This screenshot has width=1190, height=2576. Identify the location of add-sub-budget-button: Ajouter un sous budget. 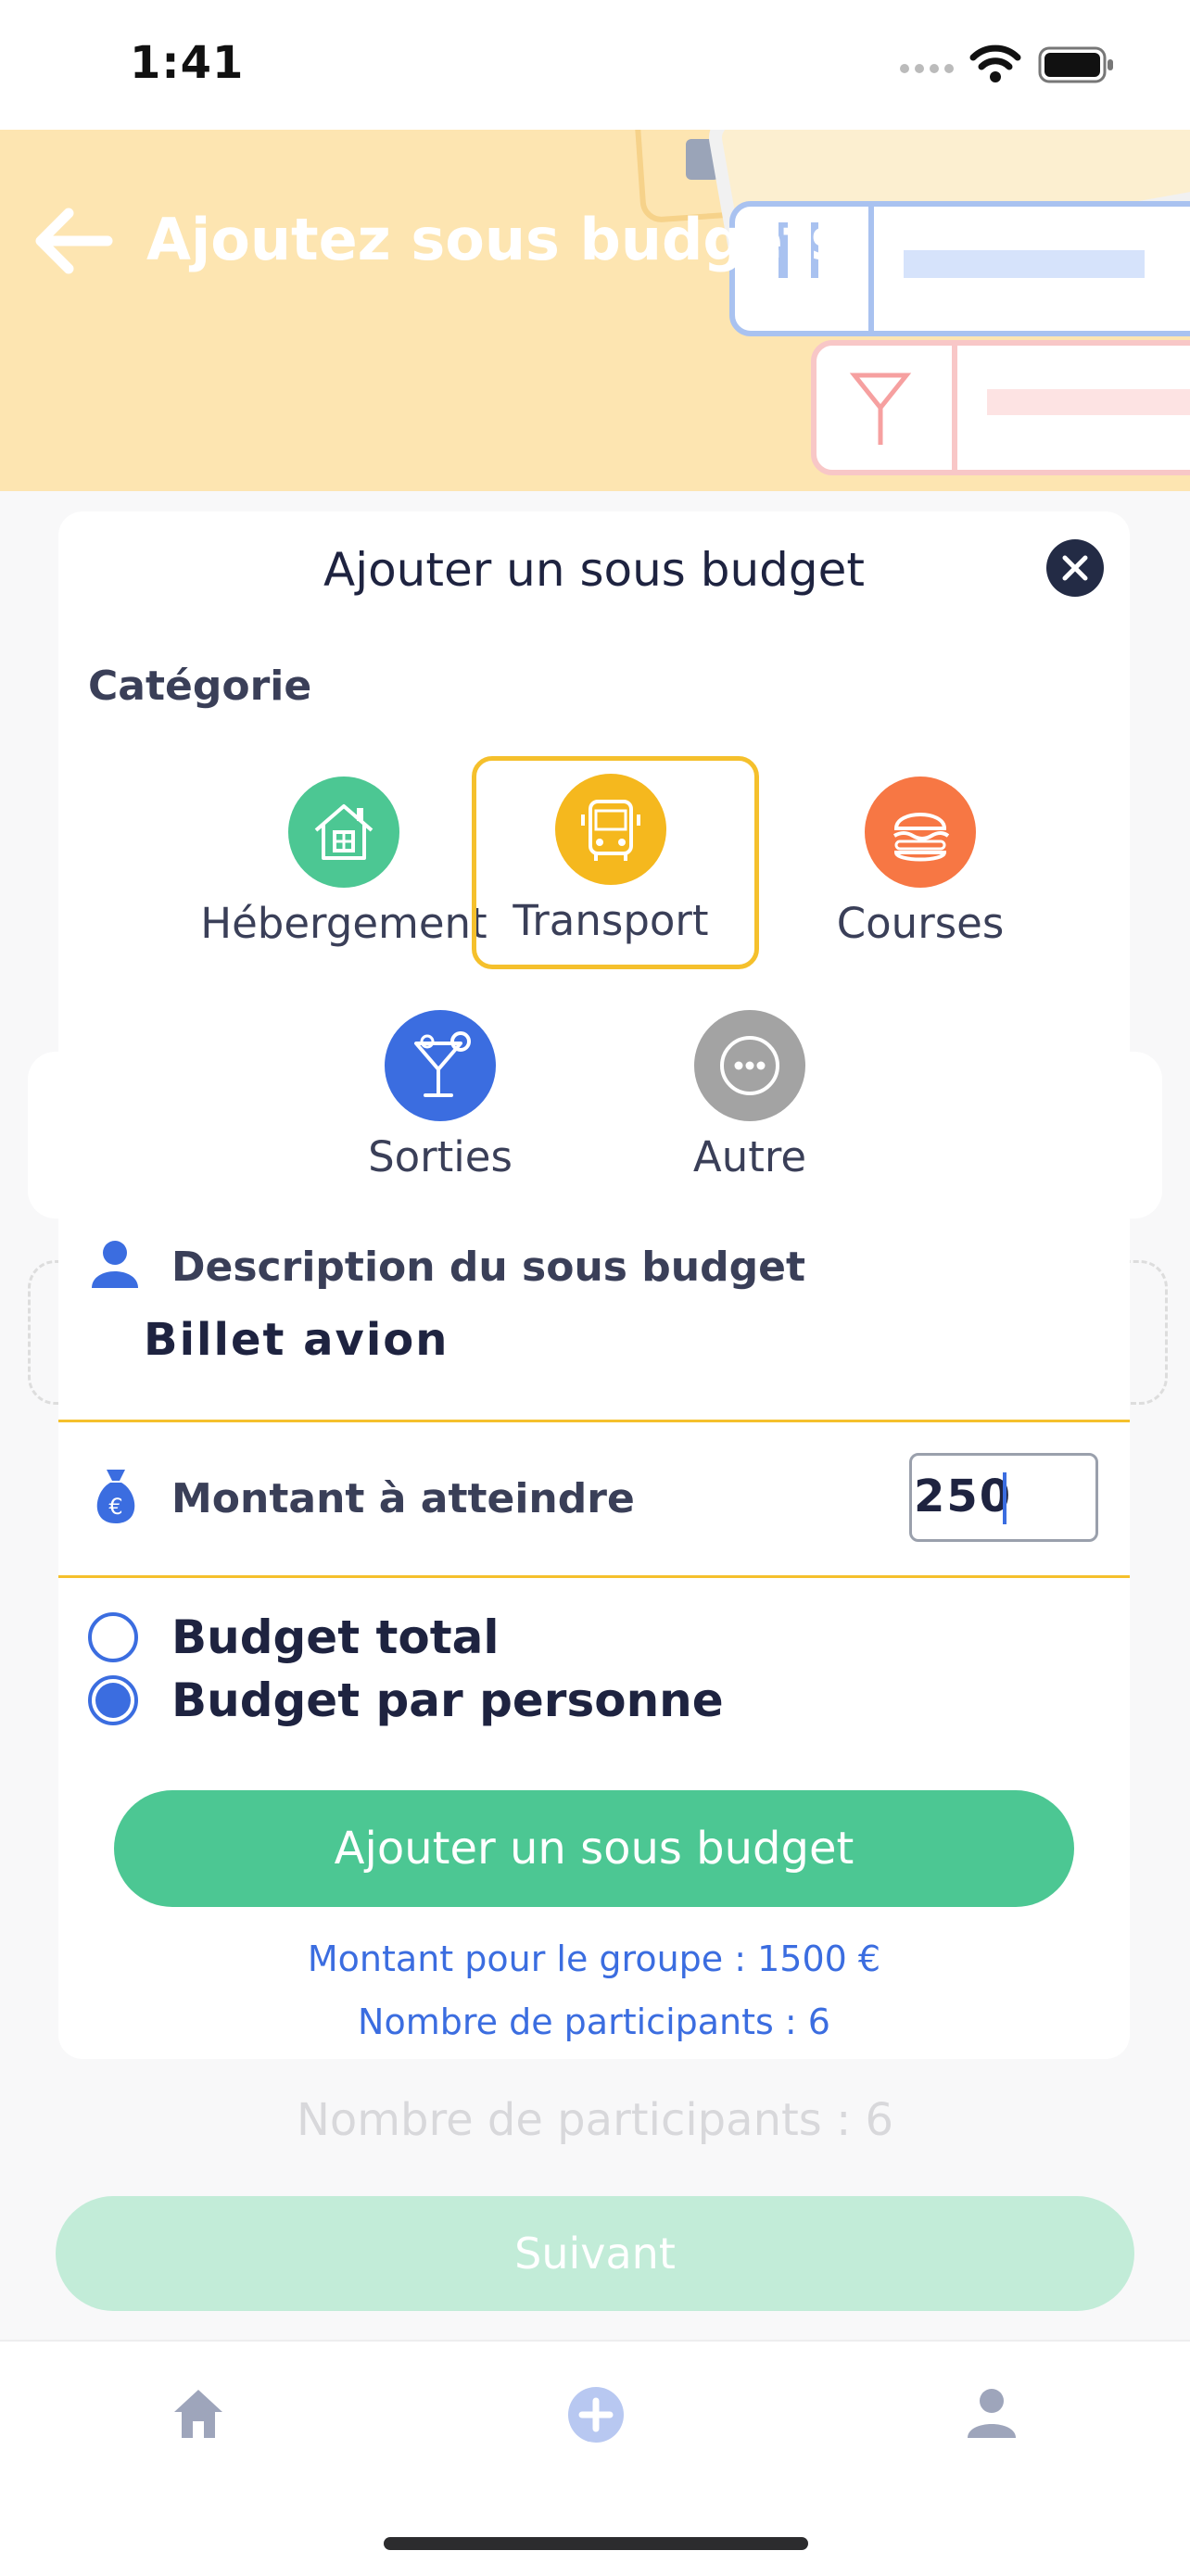
(594, 1849).